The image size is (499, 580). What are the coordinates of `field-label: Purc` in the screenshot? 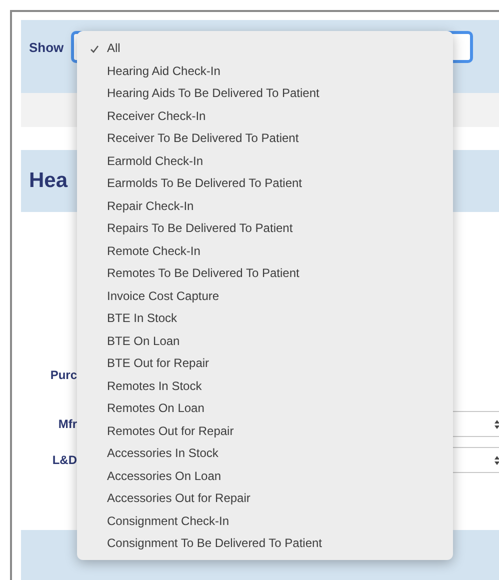 It's located at (63, 376).